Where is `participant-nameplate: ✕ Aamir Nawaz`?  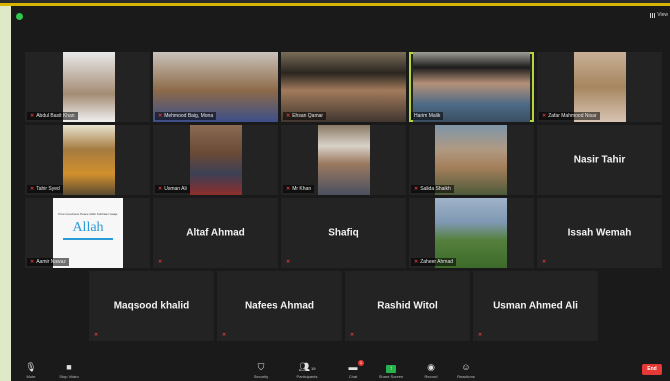
participant-nameplate: ✕ Aamir Nawaz is located at coordinates (48, 262).